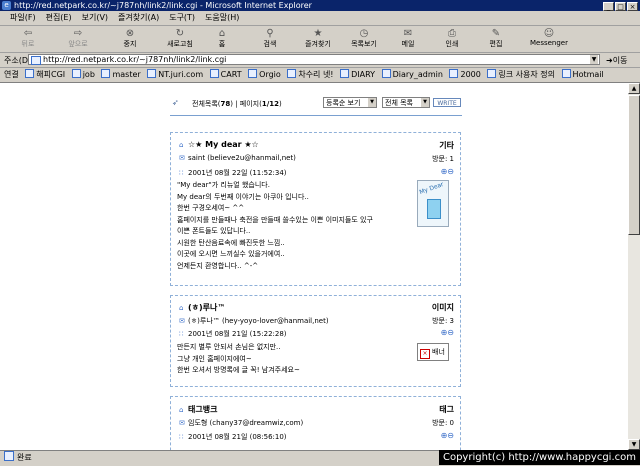  Describe the element at coordinates (28, 33) in the screenshot. I see `back-arrow-icon: ⇦` at that location.